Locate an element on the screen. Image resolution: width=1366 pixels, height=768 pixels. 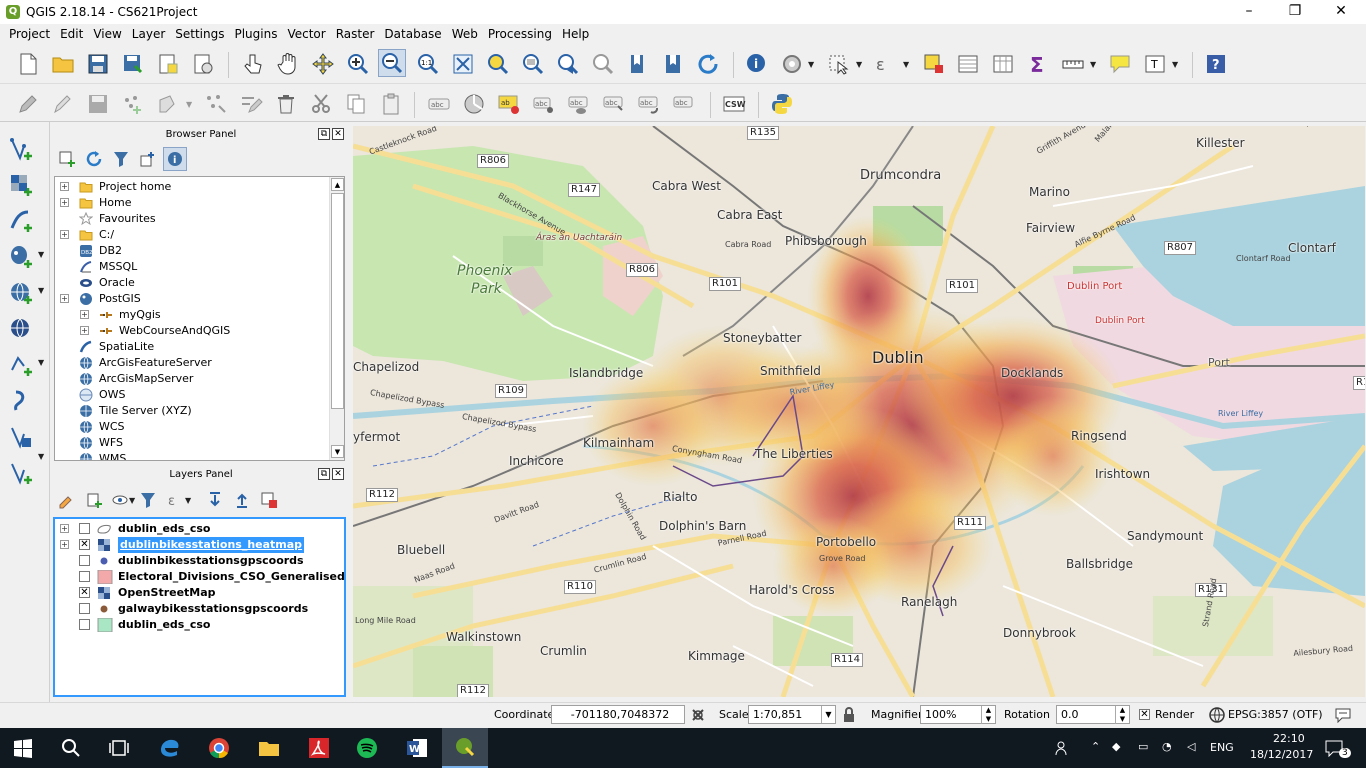
close-panel-icon: ✕ is located at coordinates (338, 474).